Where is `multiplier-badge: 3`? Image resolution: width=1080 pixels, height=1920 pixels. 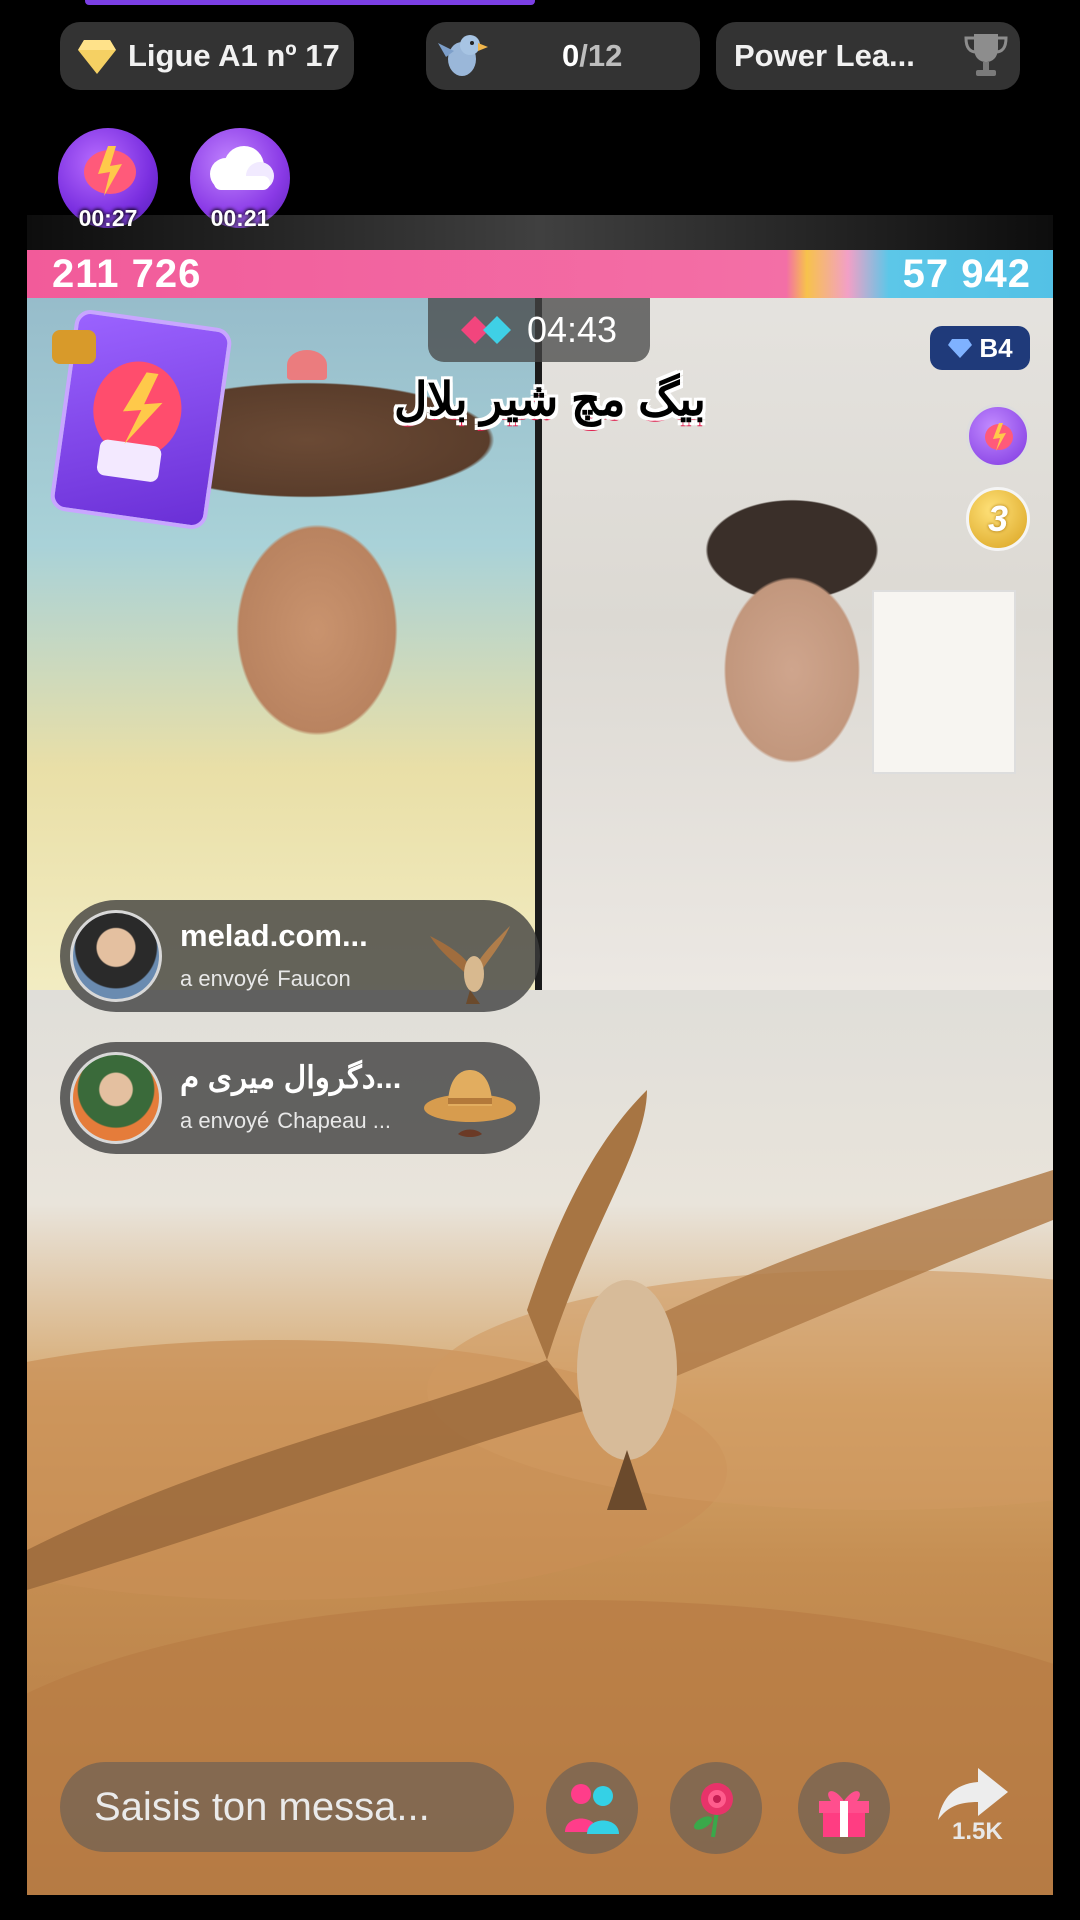
multiplier-badge: 3 is located at coordinates (998, 519).